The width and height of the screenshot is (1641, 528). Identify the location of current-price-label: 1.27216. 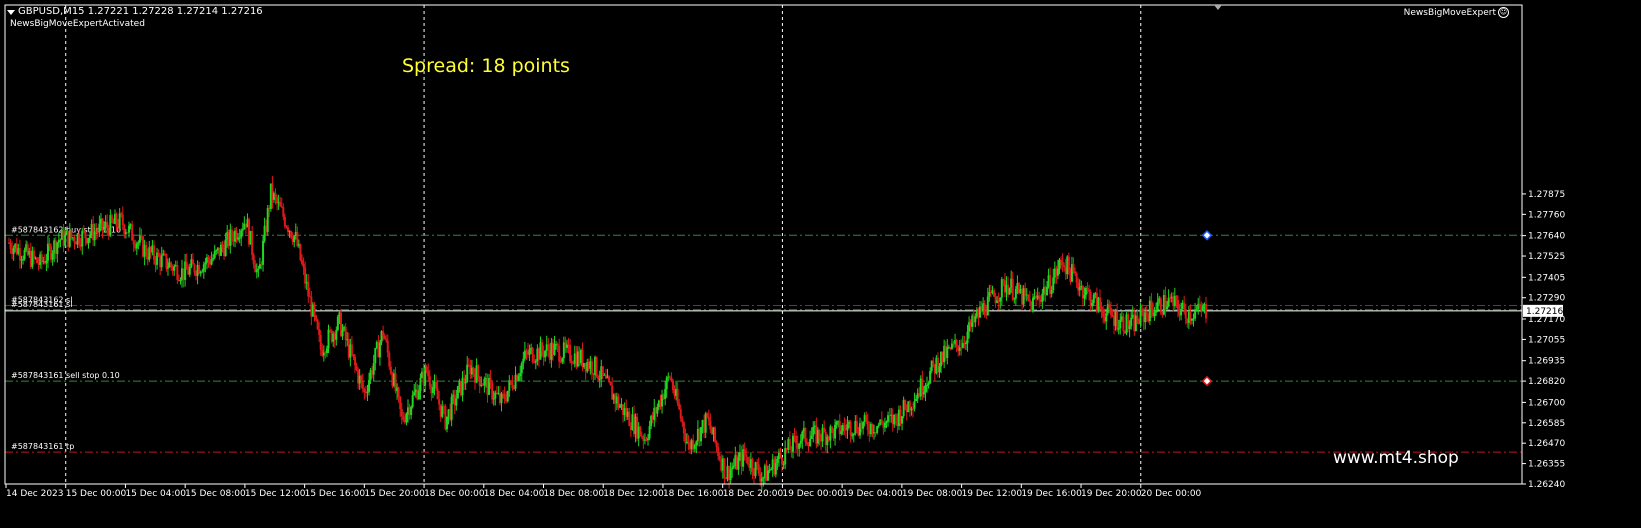
(1544, 312).